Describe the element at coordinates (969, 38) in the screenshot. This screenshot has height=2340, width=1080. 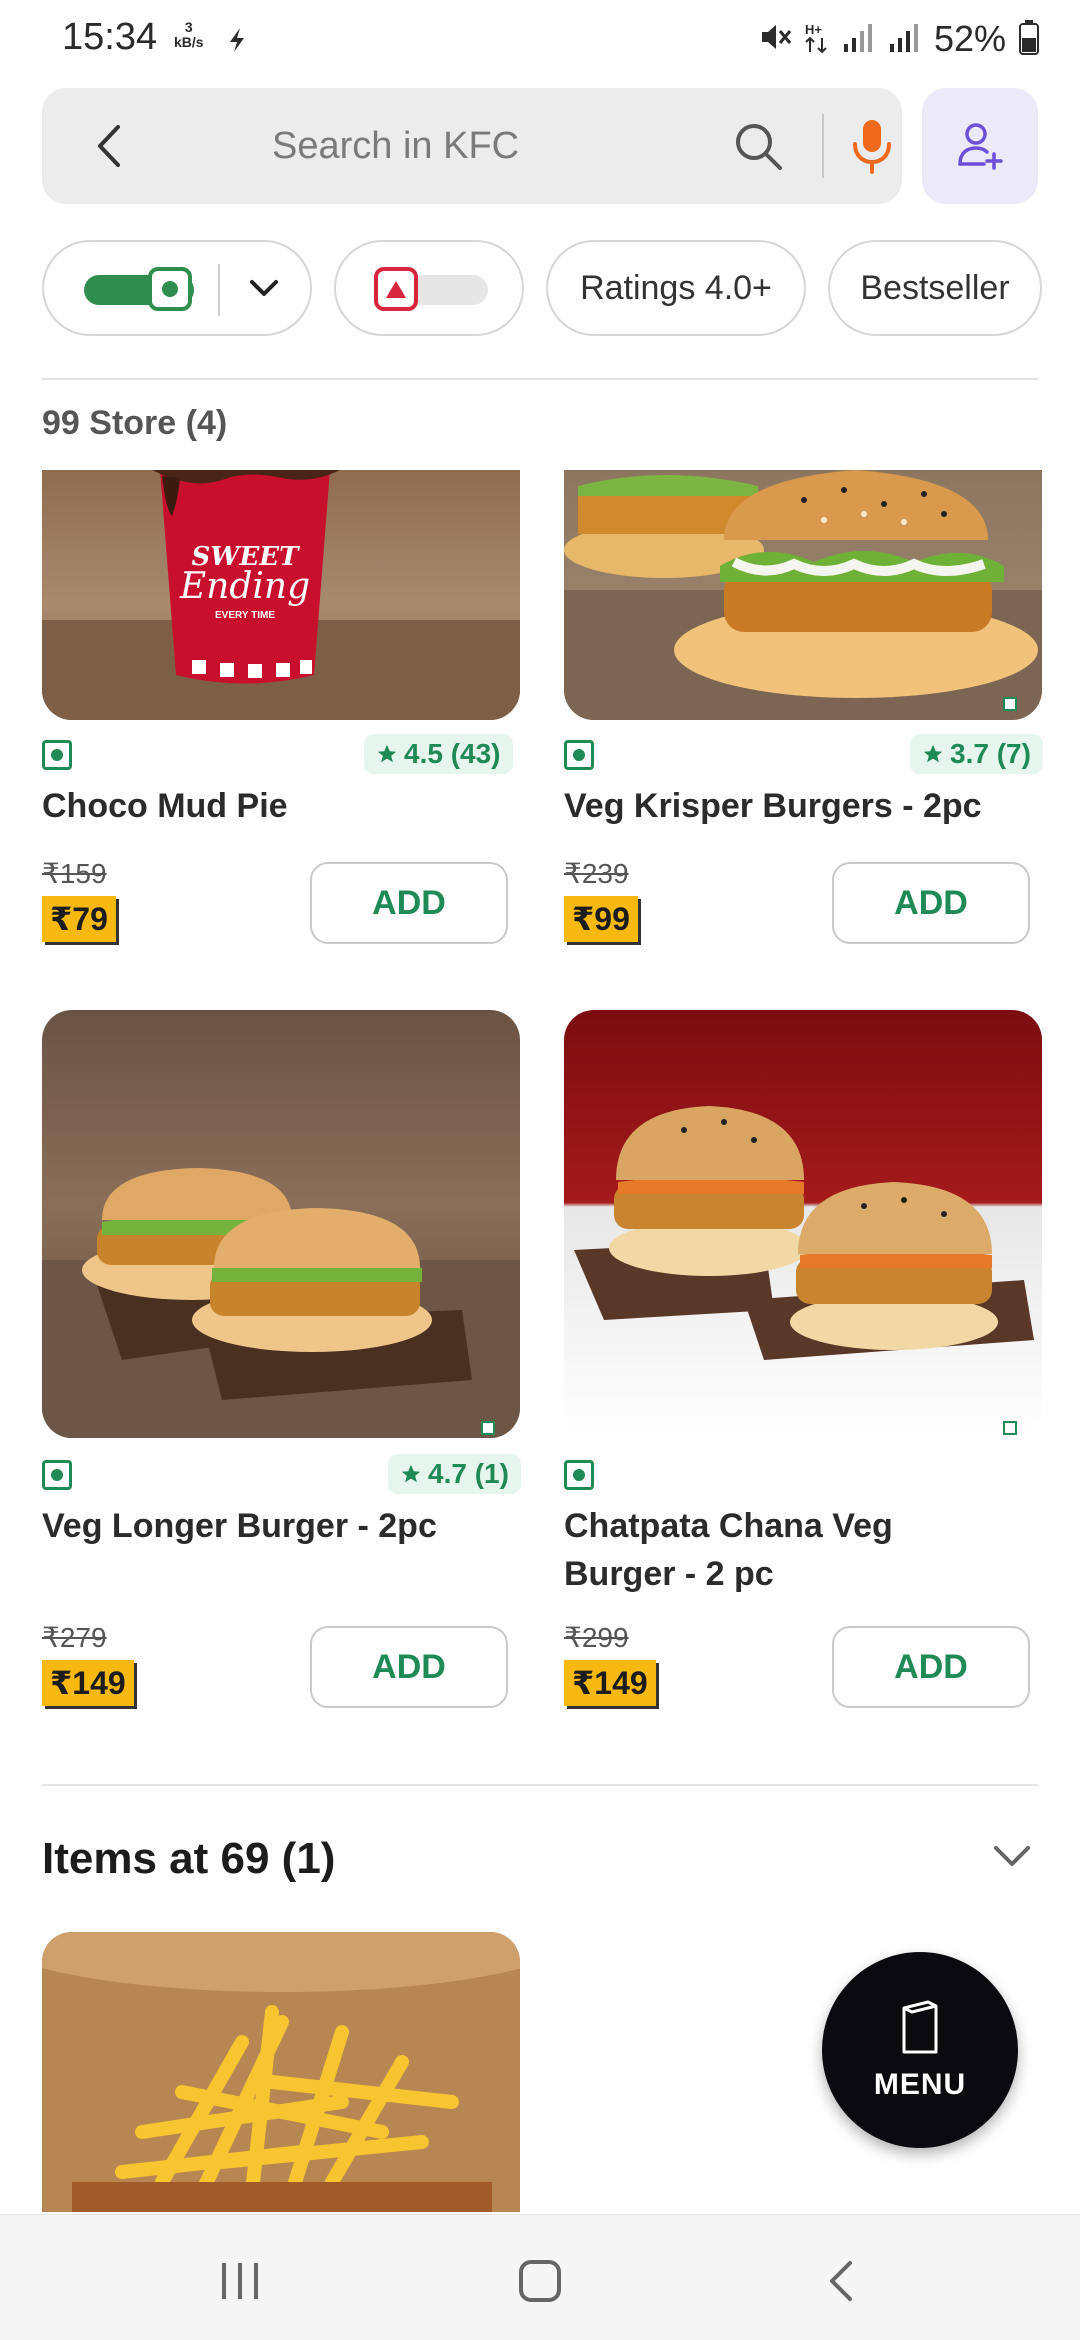
I see `battery-percent: 52%` at that location.